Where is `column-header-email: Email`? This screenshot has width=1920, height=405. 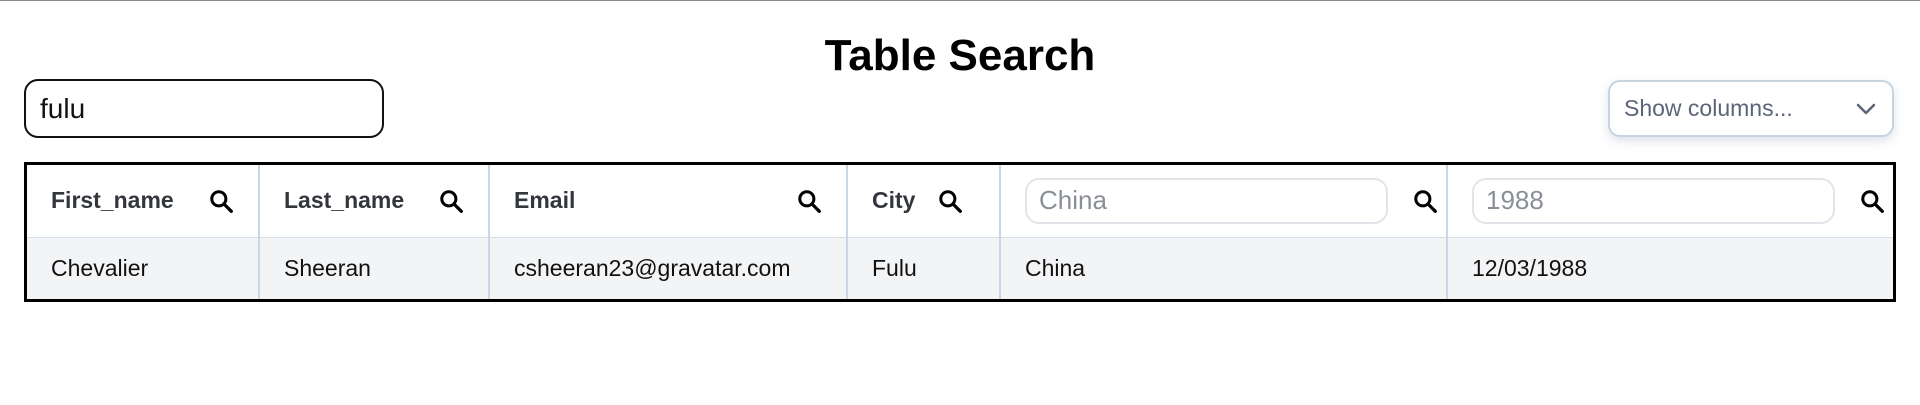 column-header-email: Email is located at coordinates (668, 201).